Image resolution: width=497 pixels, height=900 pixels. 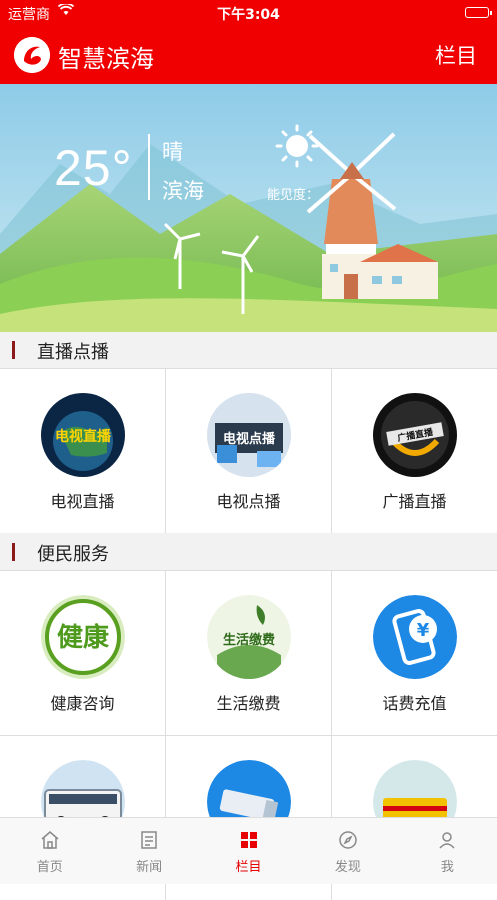 I want to click on clock: 下午3:04, so click(x=248, y=15).